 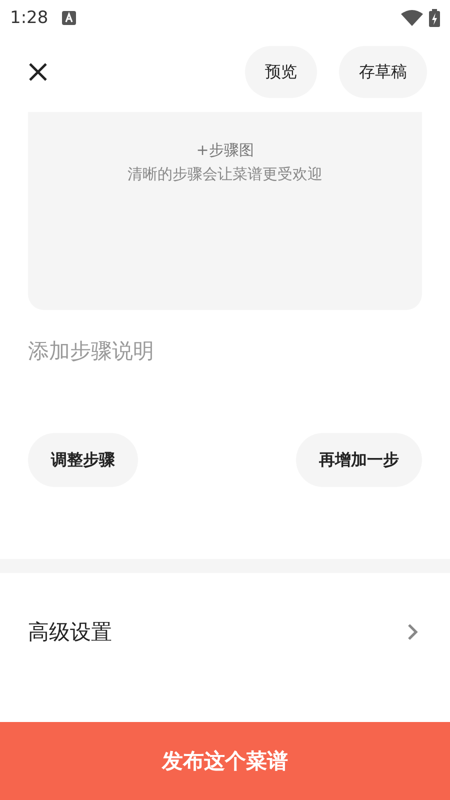 What do you see at coordinates (225, 150) in the screenshot?
I see `photo-upload-label: +步骤图` at bounding box center [225, 150].